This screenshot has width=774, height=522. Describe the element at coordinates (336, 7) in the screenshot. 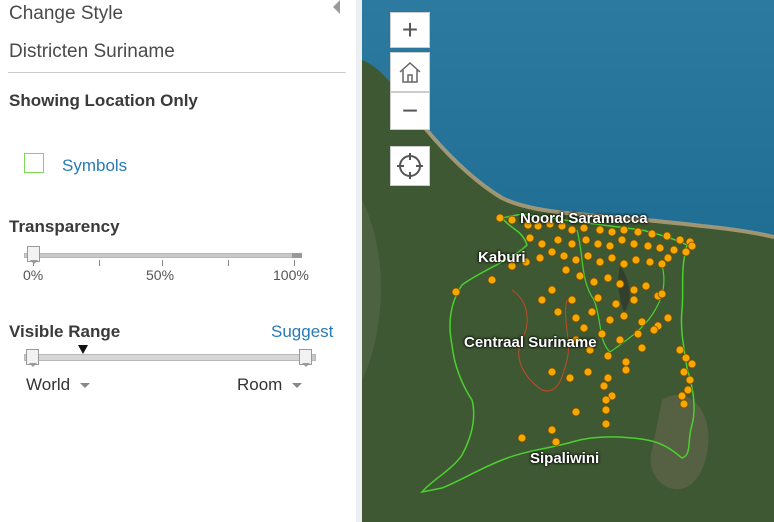

I see `collapse-panel-icon` at that location.